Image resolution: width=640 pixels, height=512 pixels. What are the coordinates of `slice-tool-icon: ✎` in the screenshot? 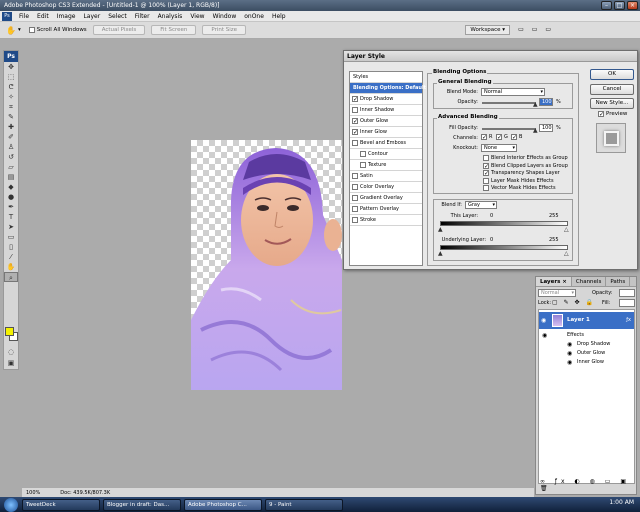 It's located at (11, 117).